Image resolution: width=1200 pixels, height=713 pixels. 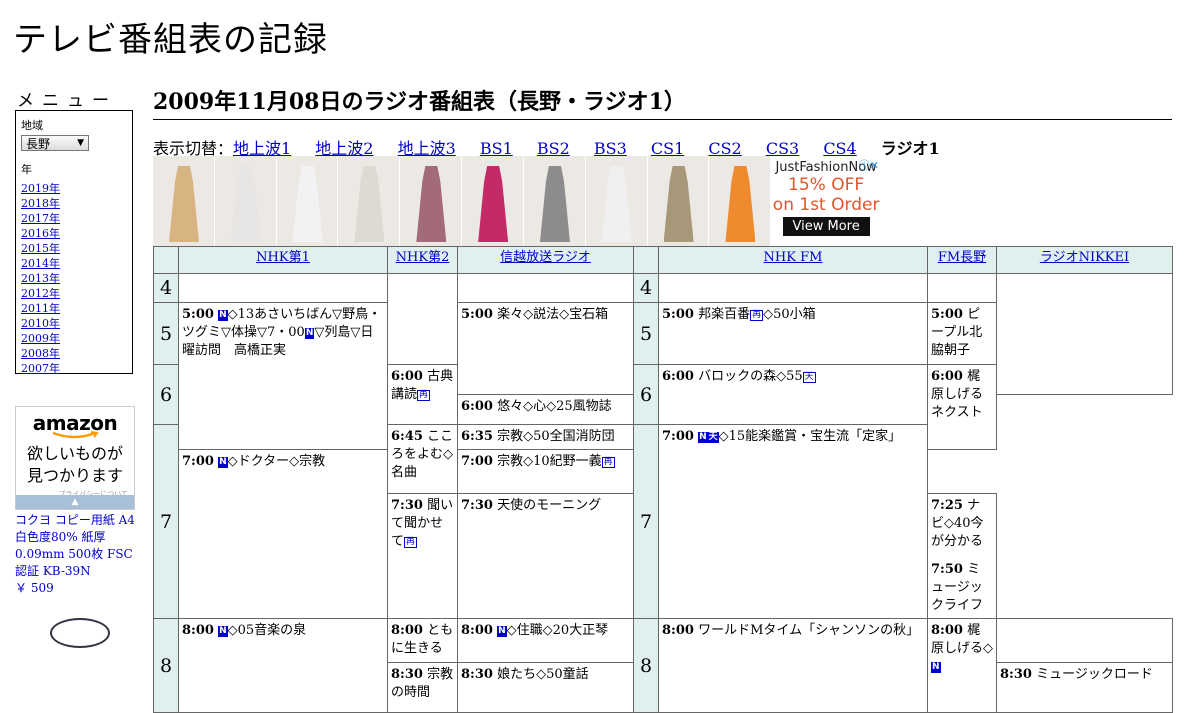 What do you see at coordinates (793, 333) in the screenshot?
I see `program-cell: 5:00 邦楽百番再 ◇50小箱` at bounding box center [793, 333].